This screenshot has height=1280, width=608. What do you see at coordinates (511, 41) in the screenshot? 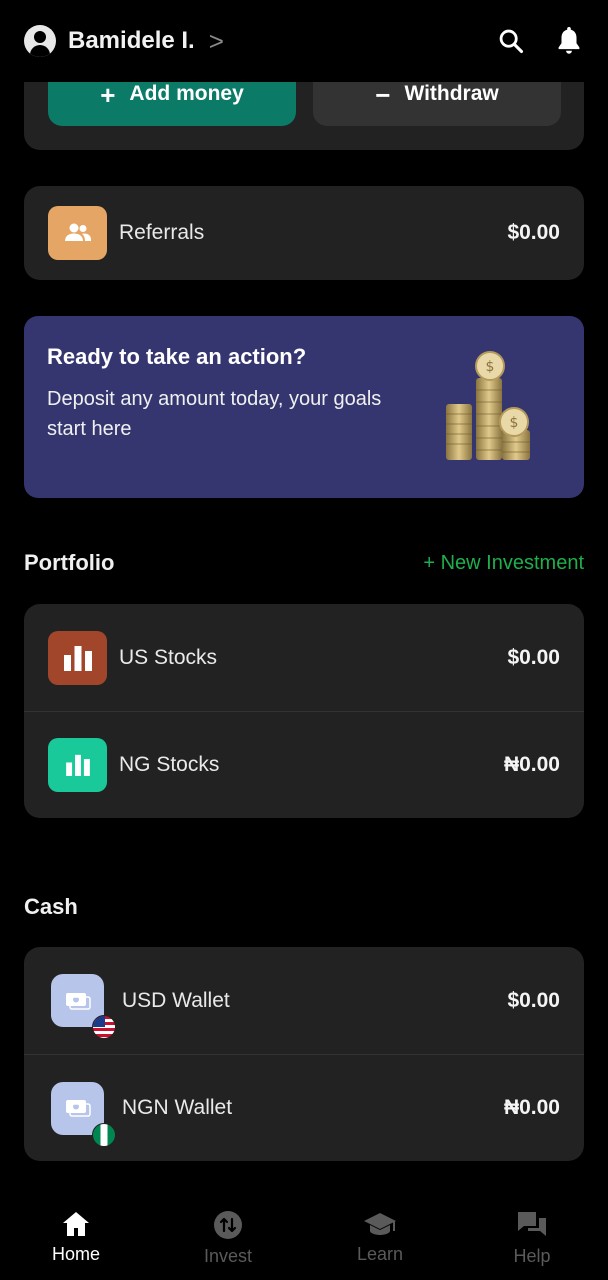
I see `search-icon` at bounding box center [511, 41].